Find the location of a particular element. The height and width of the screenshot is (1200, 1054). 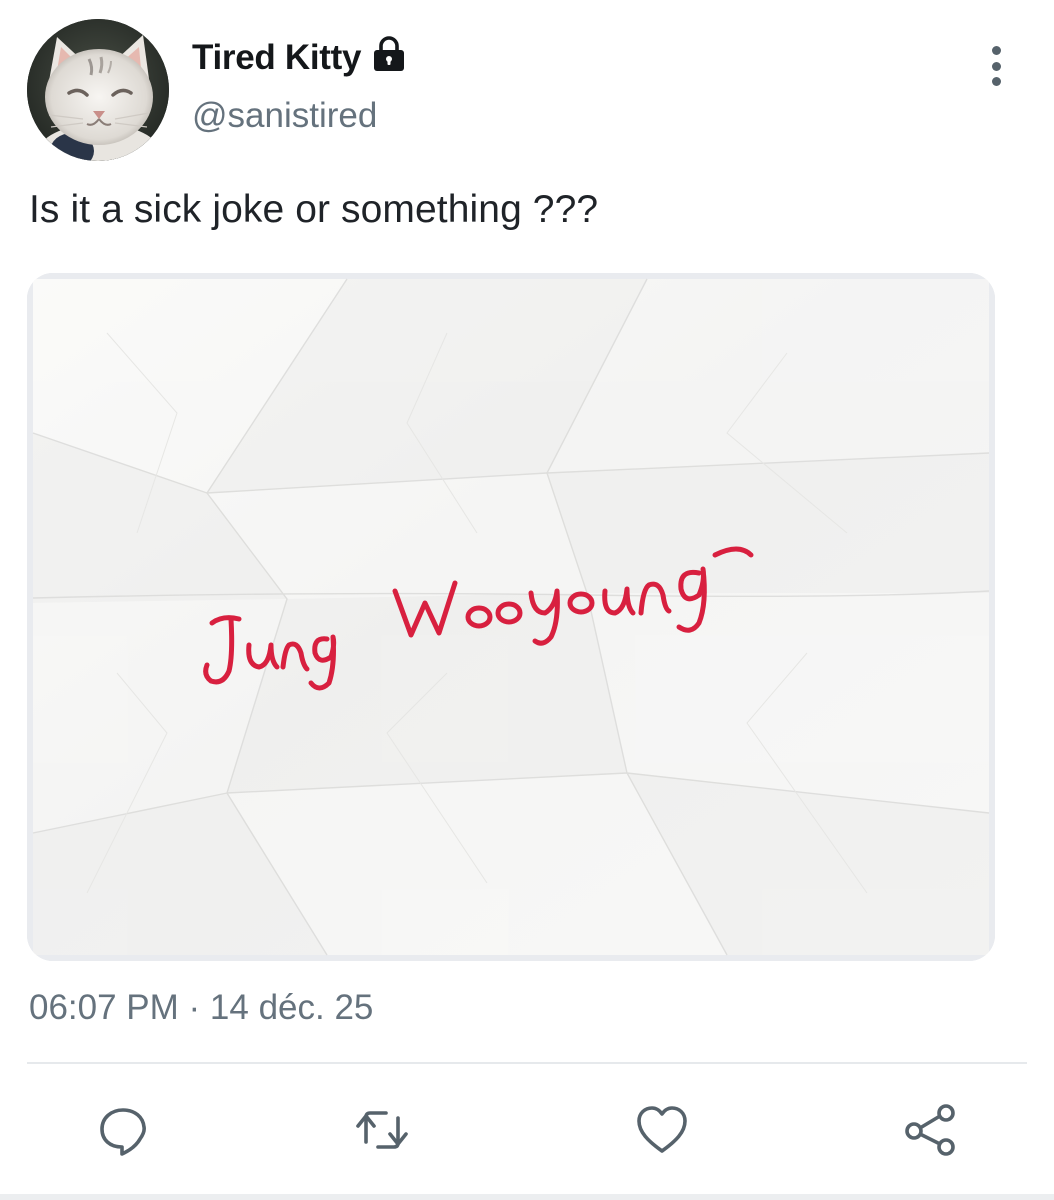

retweet-icon is located at coordinates (382, 1130).